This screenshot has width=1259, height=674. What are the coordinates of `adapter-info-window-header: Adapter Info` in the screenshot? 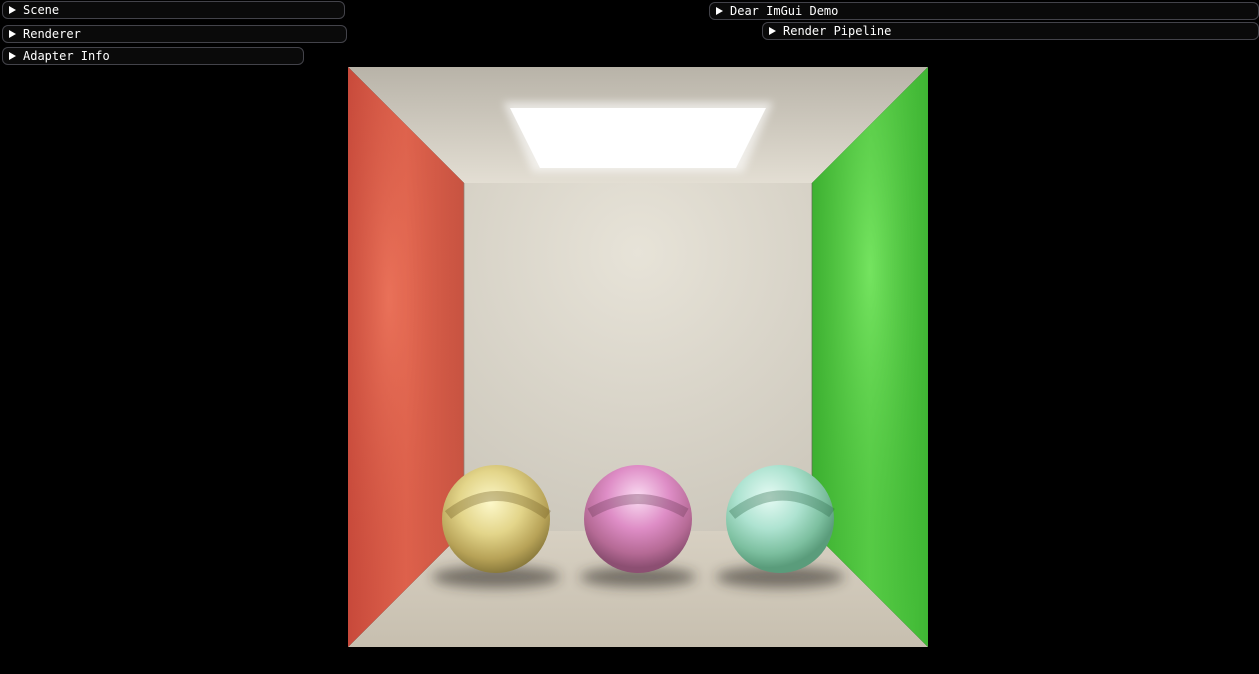 It's located at (153, 56).